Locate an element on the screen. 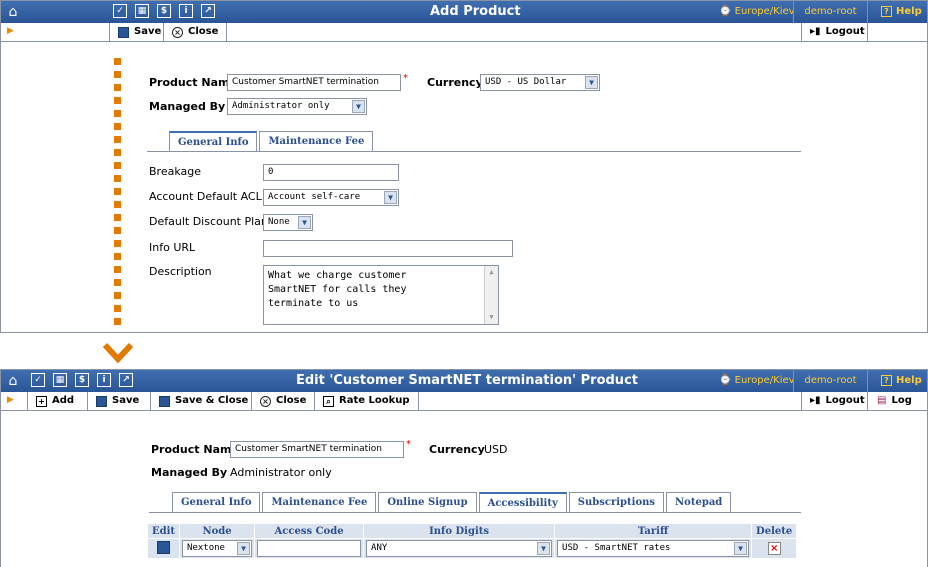 The width and height of the screenshot is (928, 567). managed-by-select: Administrator only ▼ is located at coordinates (297, 106).